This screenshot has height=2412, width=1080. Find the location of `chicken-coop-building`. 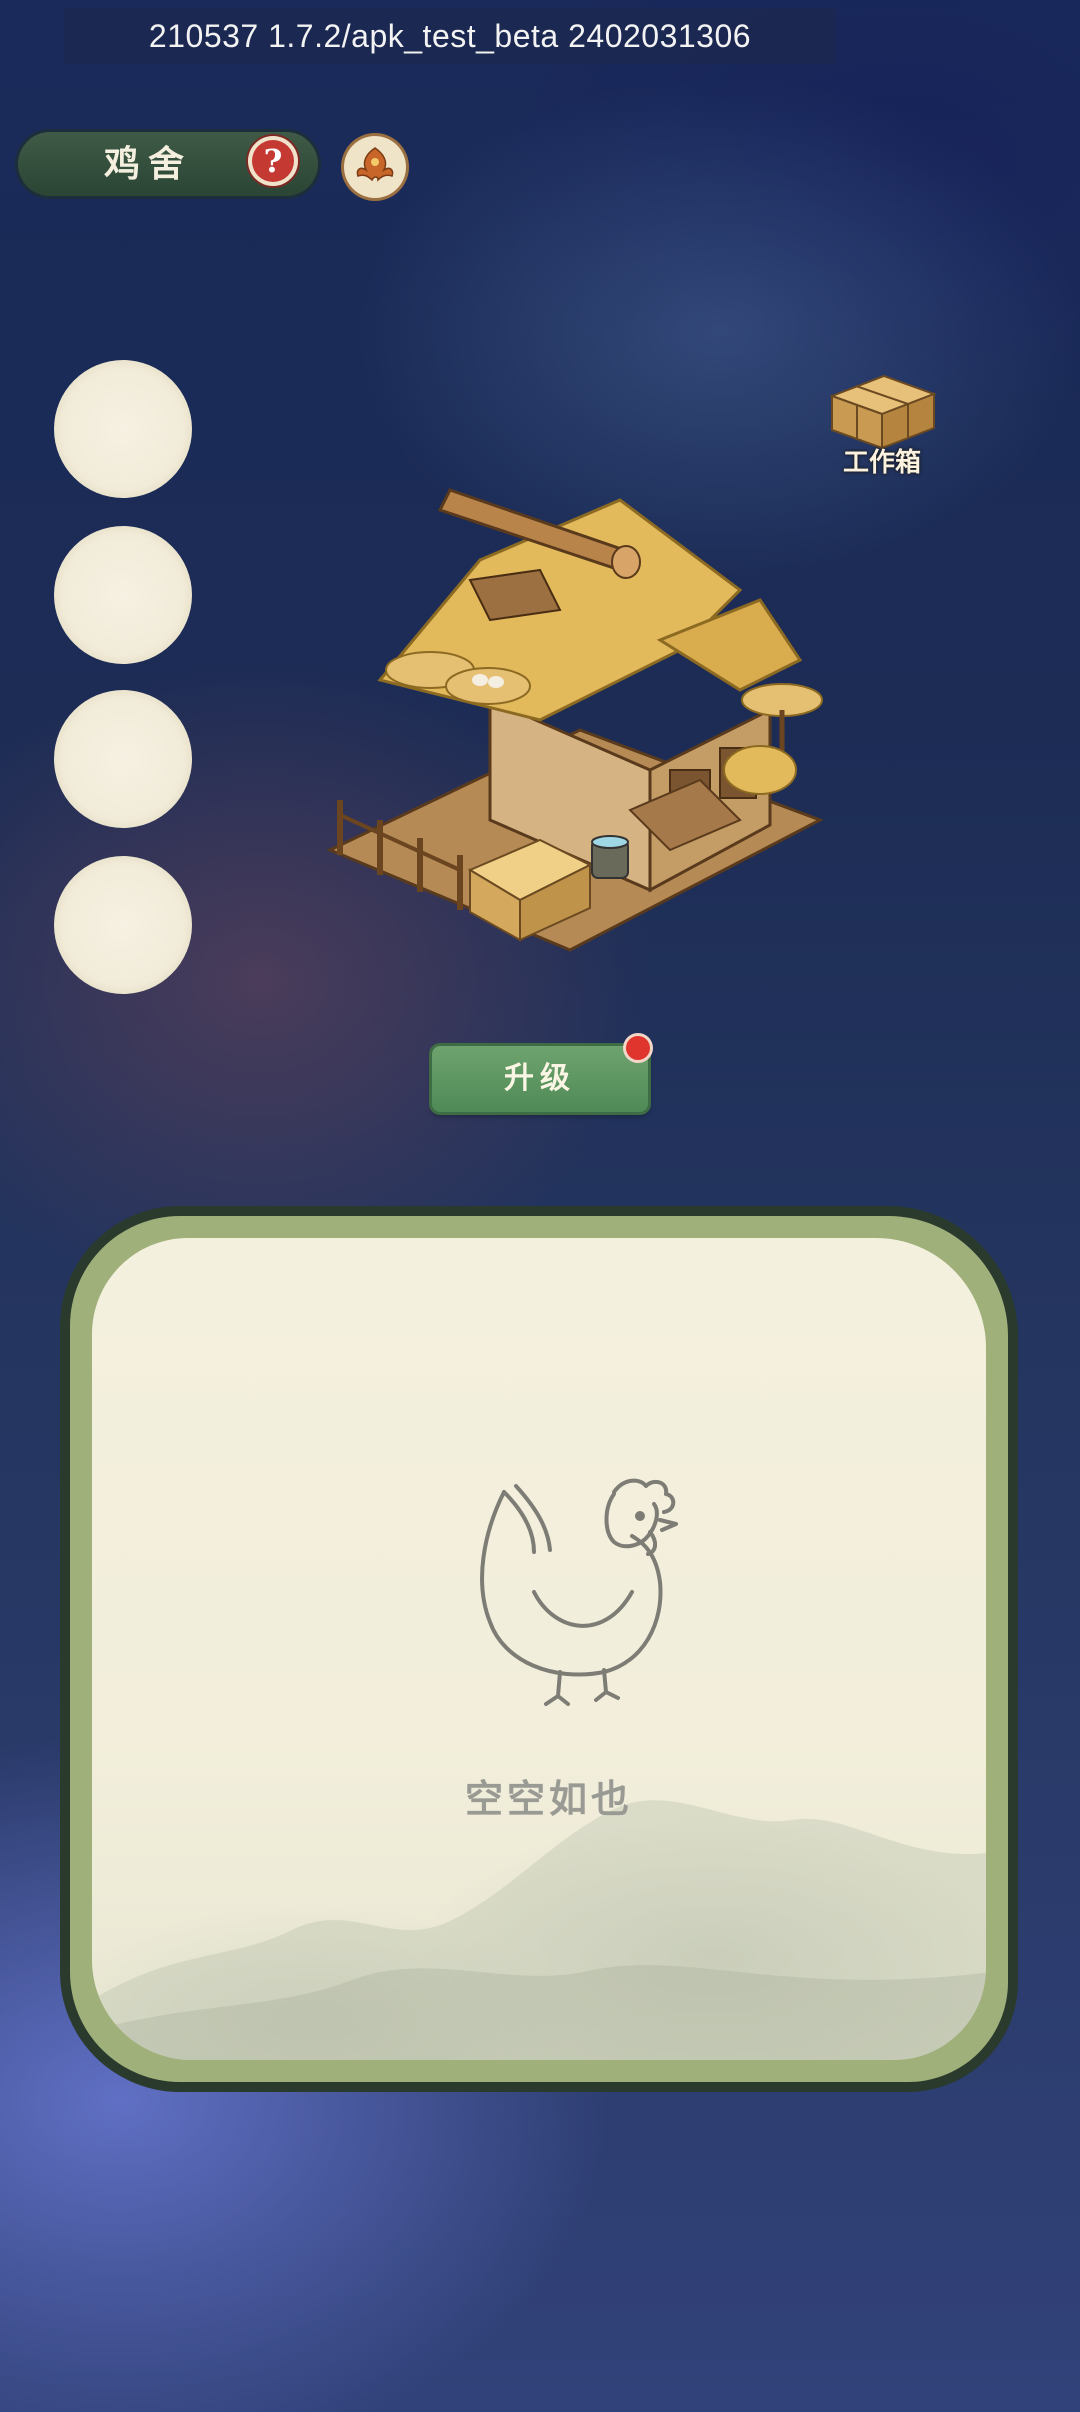

chicken-coop-building is located at coordinates (580, 720).